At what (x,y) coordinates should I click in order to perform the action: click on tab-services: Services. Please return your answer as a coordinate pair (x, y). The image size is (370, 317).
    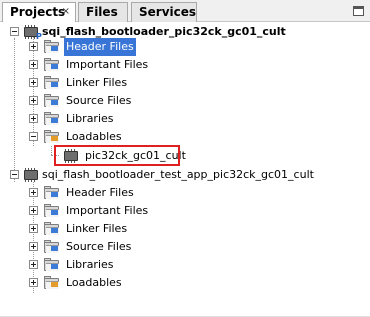
    Looking at the image, I should click on (164, 12).